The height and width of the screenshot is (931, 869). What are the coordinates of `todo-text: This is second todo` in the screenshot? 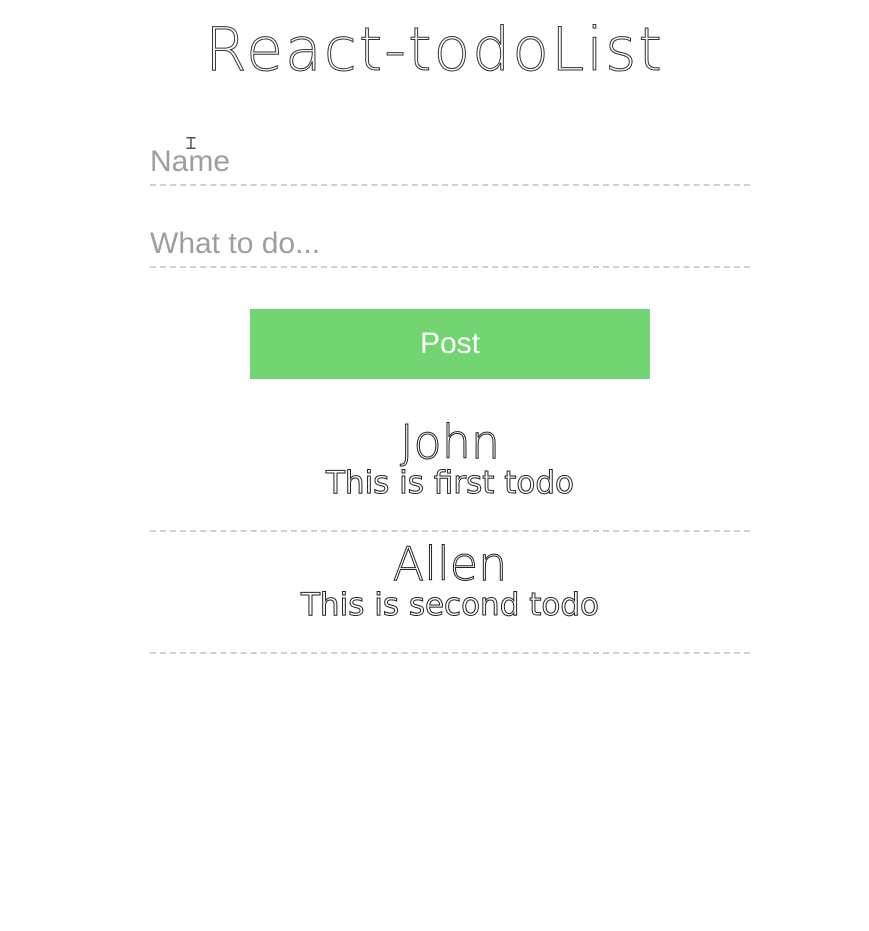 It's located at (450, 605).